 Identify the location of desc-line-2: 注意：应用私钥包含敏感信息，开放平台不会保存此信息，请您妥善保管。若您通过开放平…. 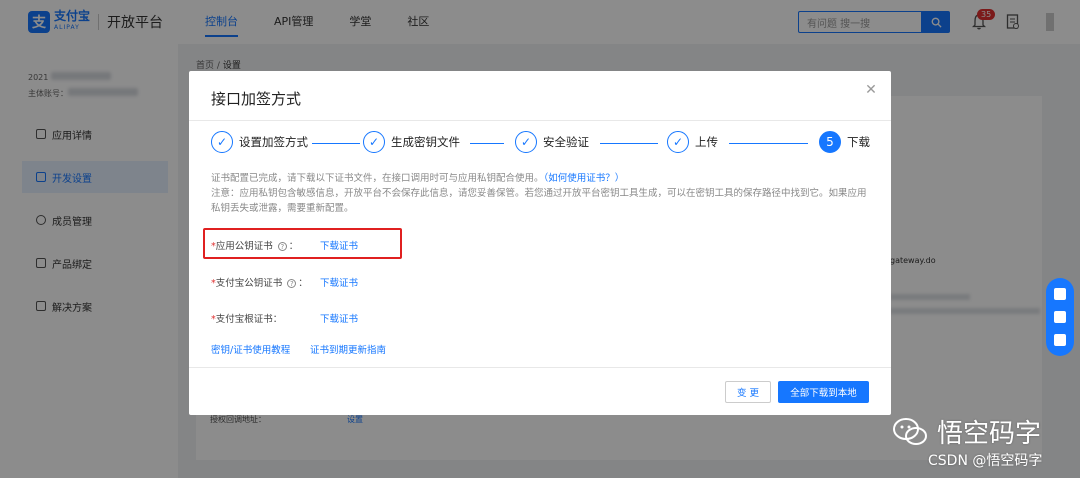
(539, 201).